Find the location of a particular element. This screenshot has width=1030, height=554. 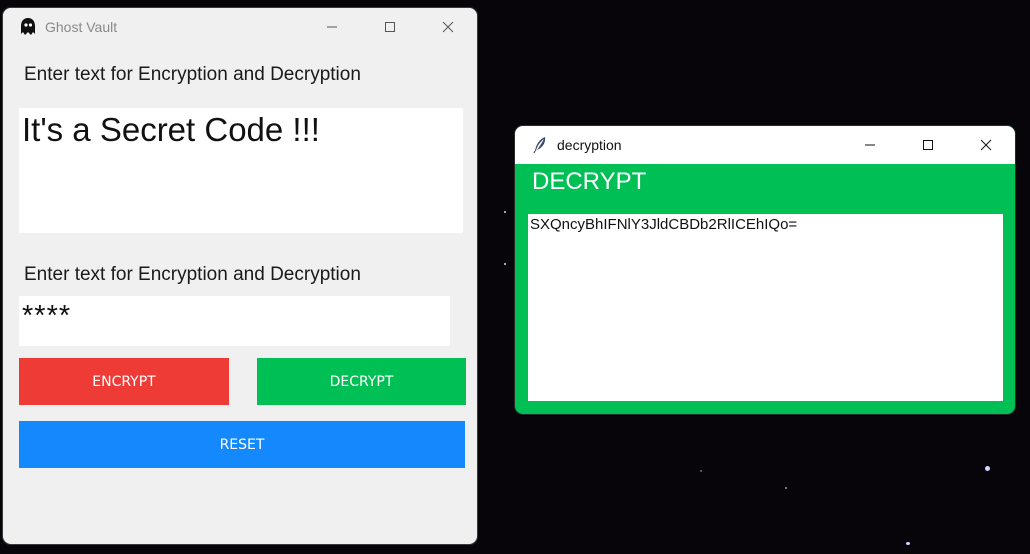

key-label: Enter text for Encryption and Decryption is located at coordinates (192, 274).